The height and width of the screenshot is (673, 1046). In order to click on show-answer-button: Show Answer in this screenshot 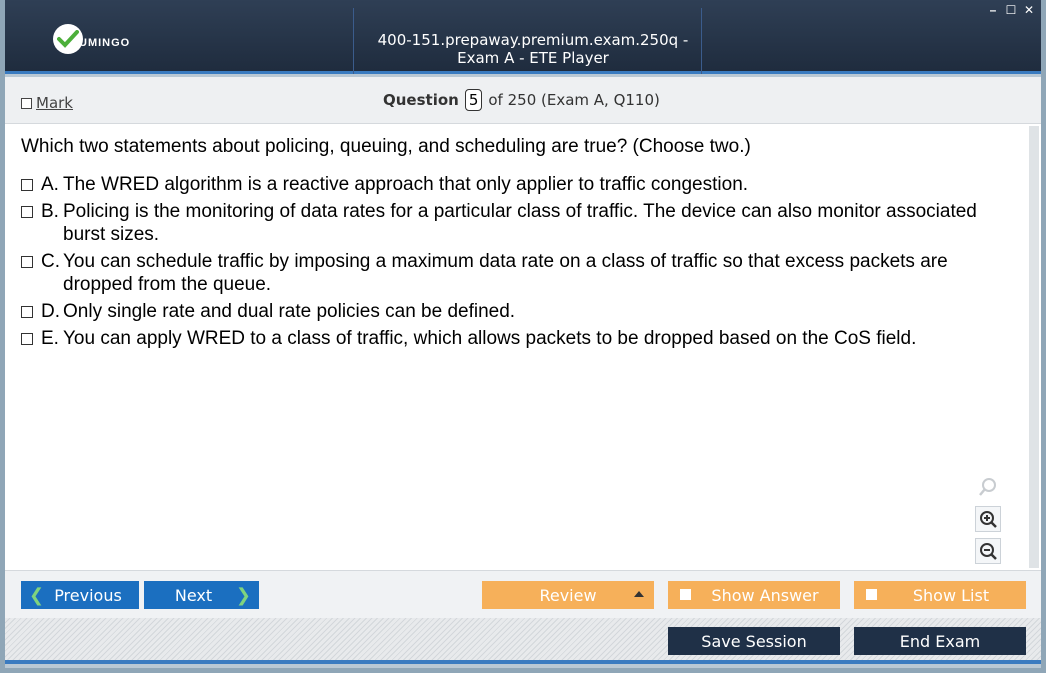, I will do `click(754, 595)`.